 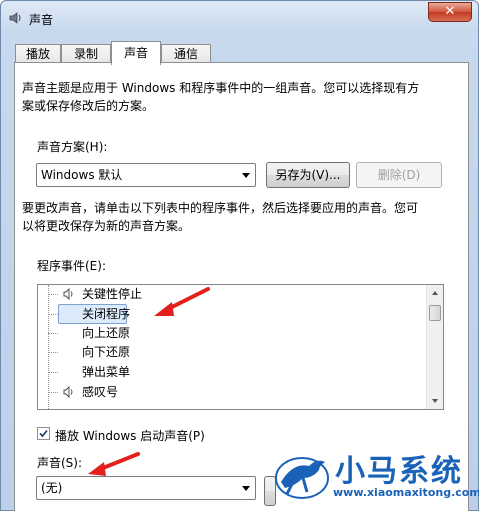 I want to click on watermark-title: 小马系统, so click(x=399, y=471).